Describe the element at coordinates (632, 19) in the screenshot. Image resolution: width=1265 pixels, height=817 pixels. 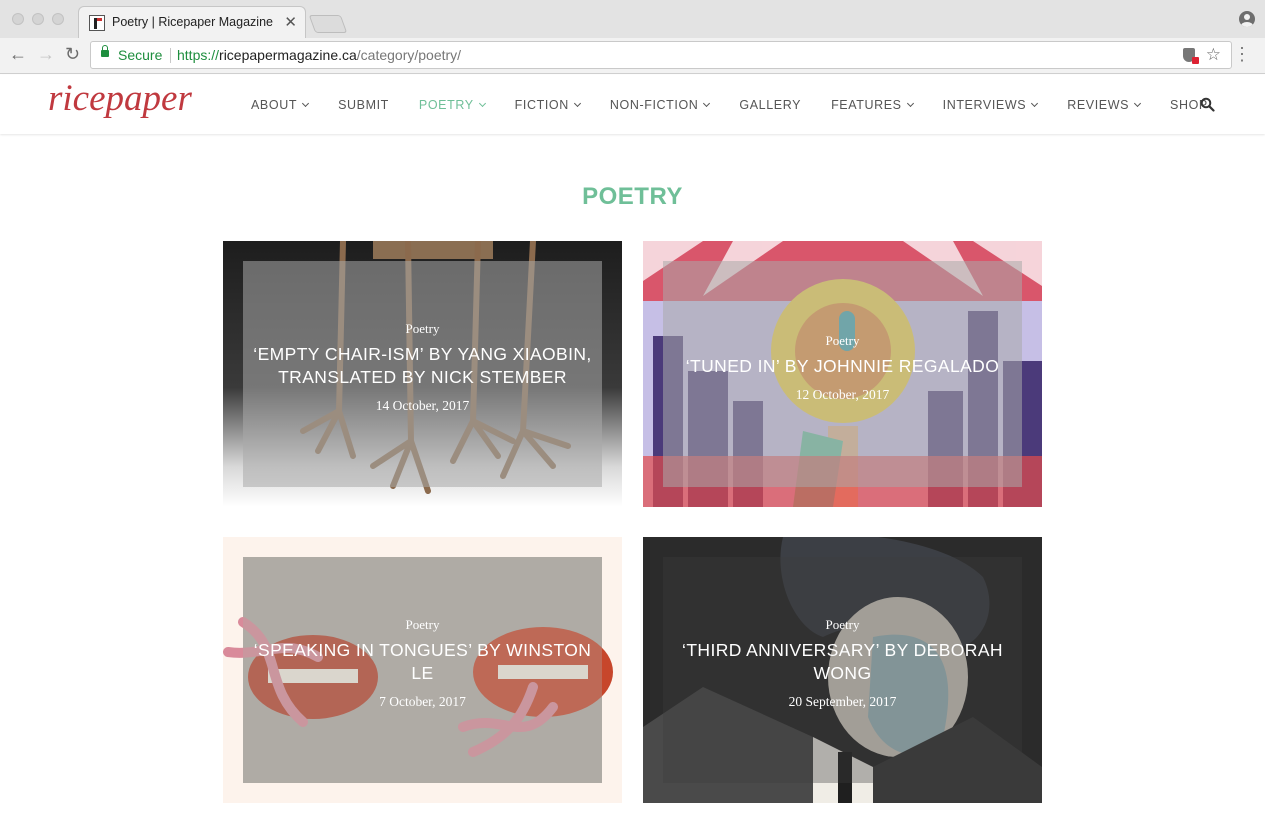
I see `tab-strip: Poetry | Ricepaper Magazine ✕` at that location.